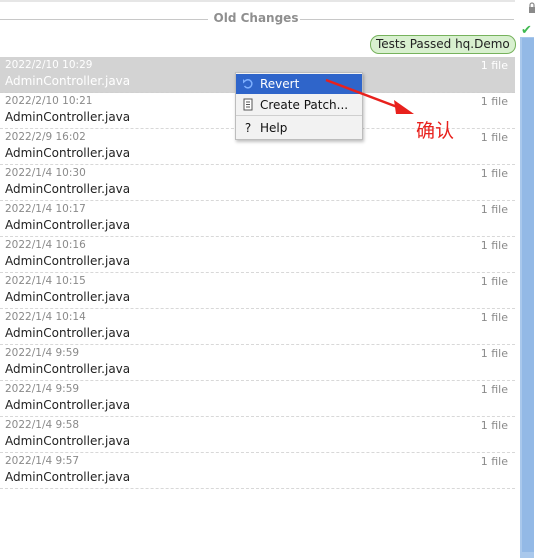 The height and width of the screenshot is (558, 536). Describe the element at coordinates (45, 137) in the screenshot. I see `change-date: 2022/2/9 16:02` at that location.